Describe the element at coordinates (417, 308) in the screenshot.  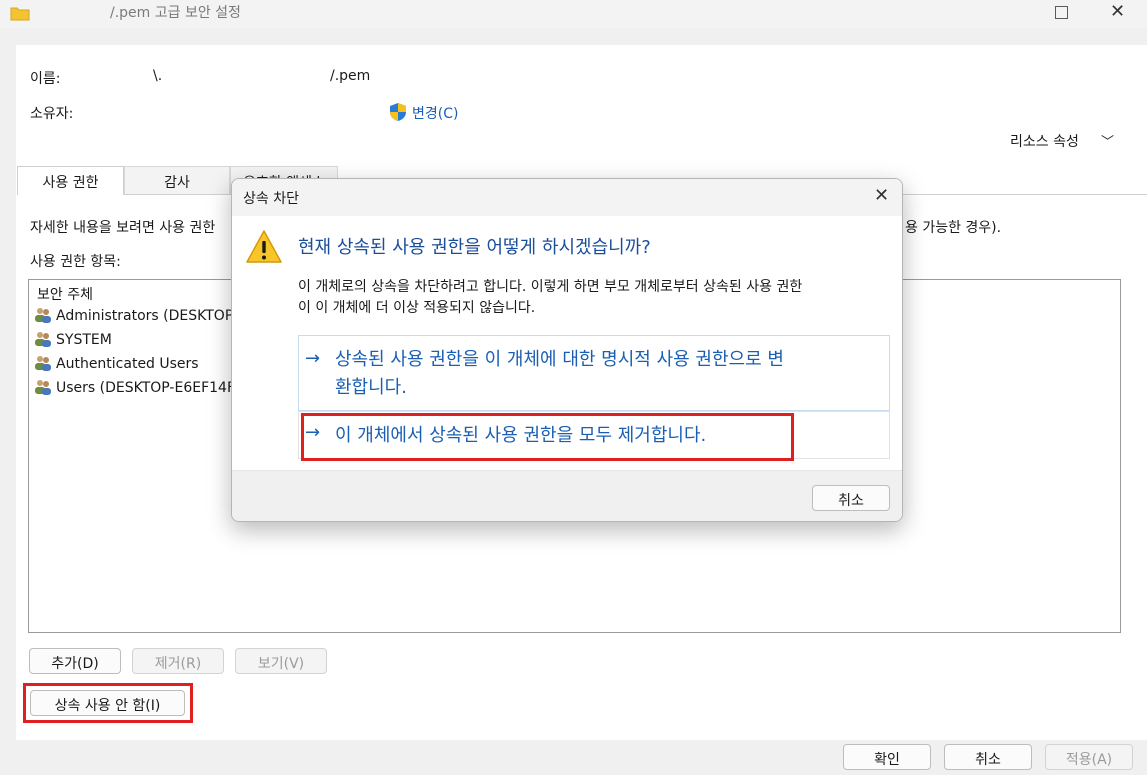
I see `dialog-description-line: 이 이 개체에 더 이상 적용되지 않습니다.` at that location.